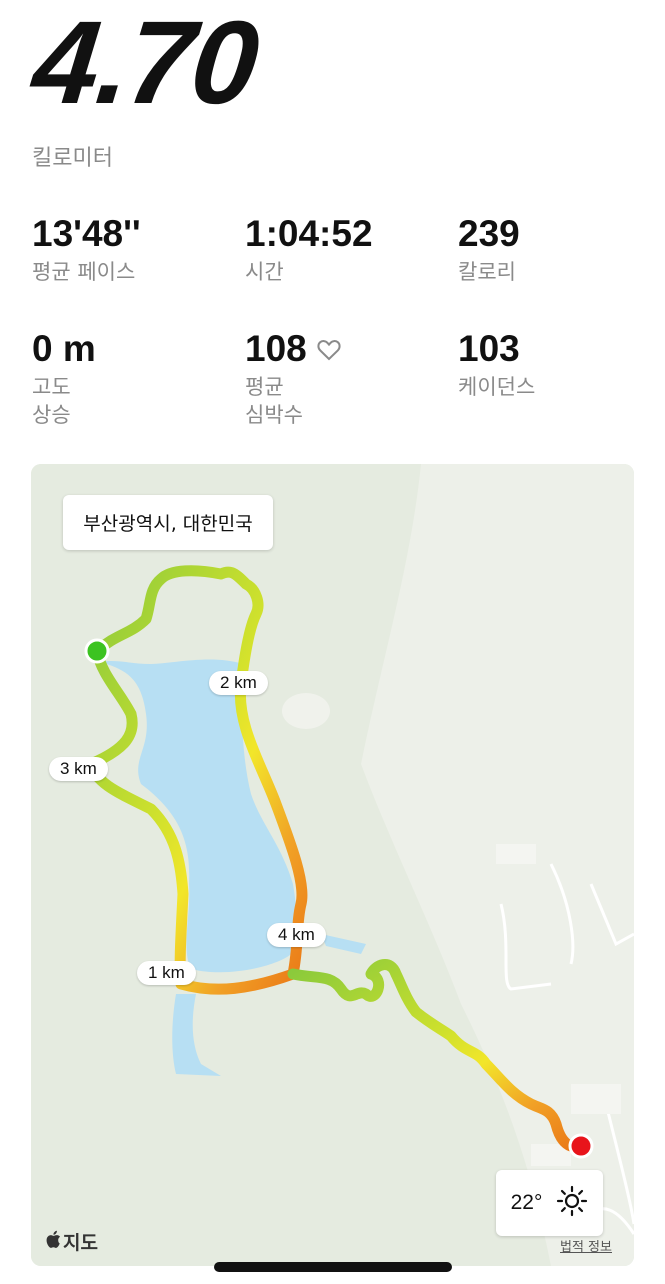 The height and width of the screenshot is (1284, 665). What do you see at coordinates (489, 348) in the screenshot?
I see `cadence-value: 103` at bounding box center [489, 348].